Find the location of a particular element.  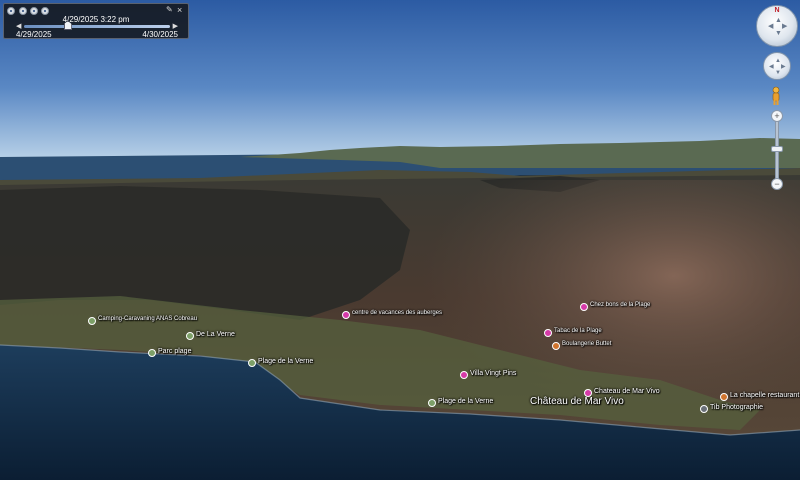

place-label: Camping-Caravaning ANAS Cobreau is located at coordinates (147, 319).